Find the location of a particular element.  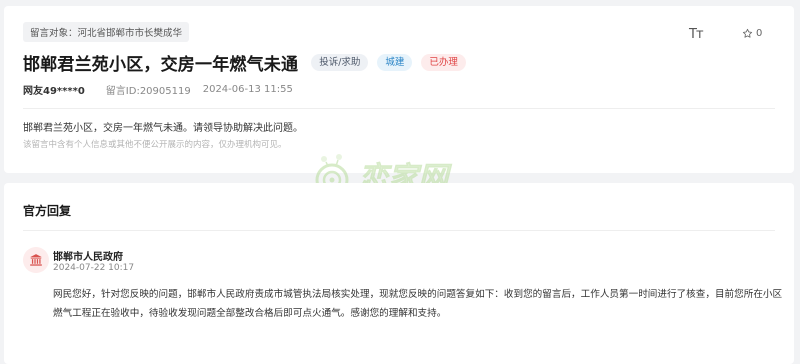

message-id: 留言ID:20905119 is located at coordinates (148, 91).